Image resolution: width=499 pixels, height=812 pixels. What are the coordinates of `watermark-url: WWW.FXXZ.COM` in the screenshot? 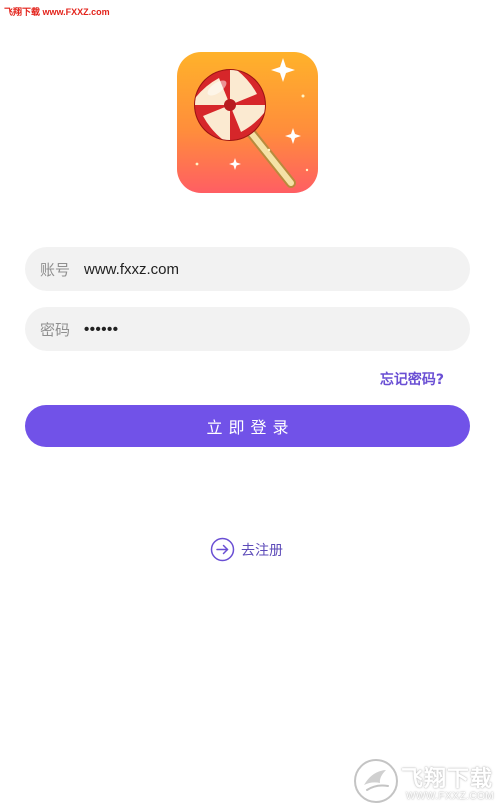 It's located at (450, 796).